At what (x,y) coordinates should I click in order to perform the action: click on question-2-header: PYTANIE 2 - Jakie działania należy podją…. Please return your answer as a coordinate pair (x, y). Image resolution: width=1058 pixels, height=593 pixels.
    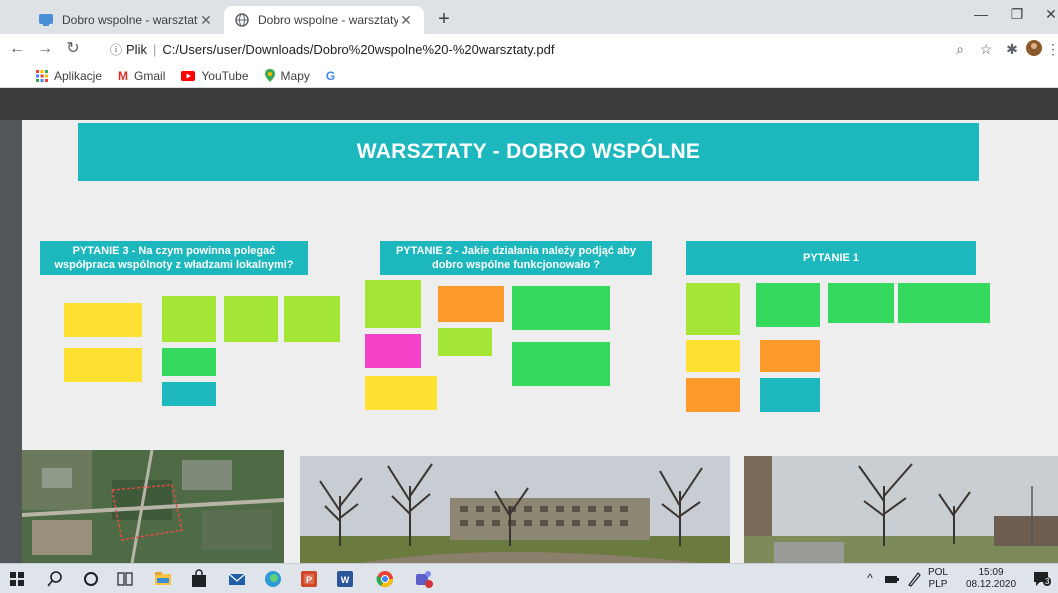
    Looking at the image, I should click on (516, 258).